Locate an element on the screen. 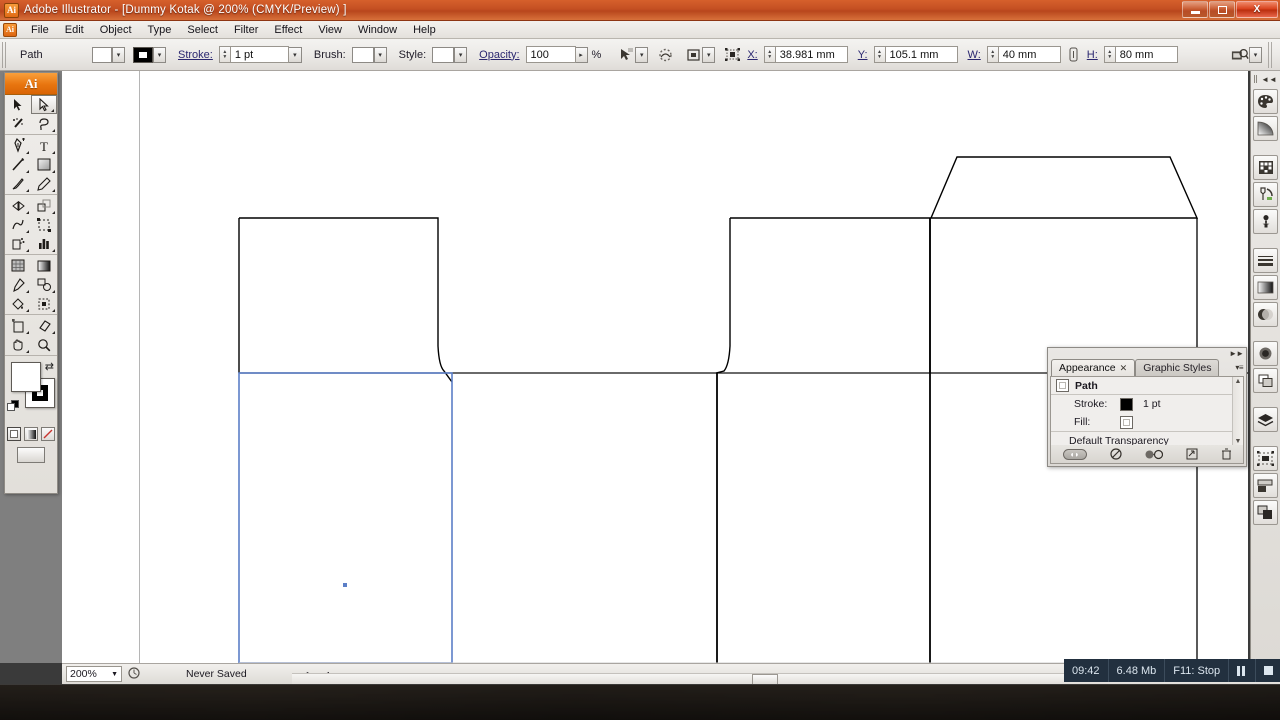  opacity-label: Opacity: is located at coordinates (499, 55).